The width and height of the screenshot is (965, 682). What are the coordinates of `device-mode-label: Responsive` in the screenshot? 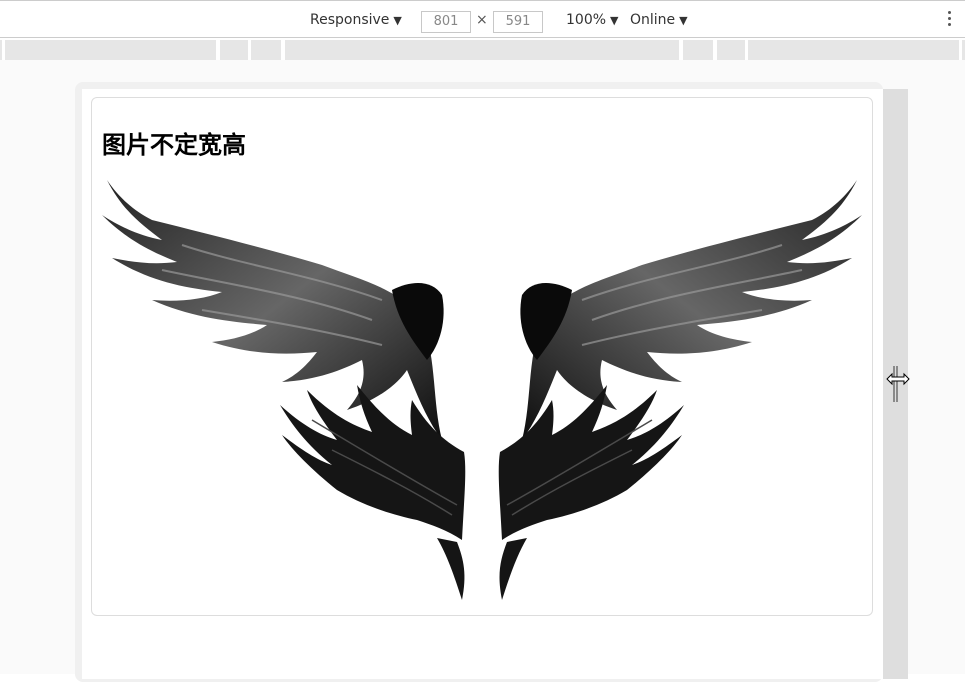 It's located at (350, 20).